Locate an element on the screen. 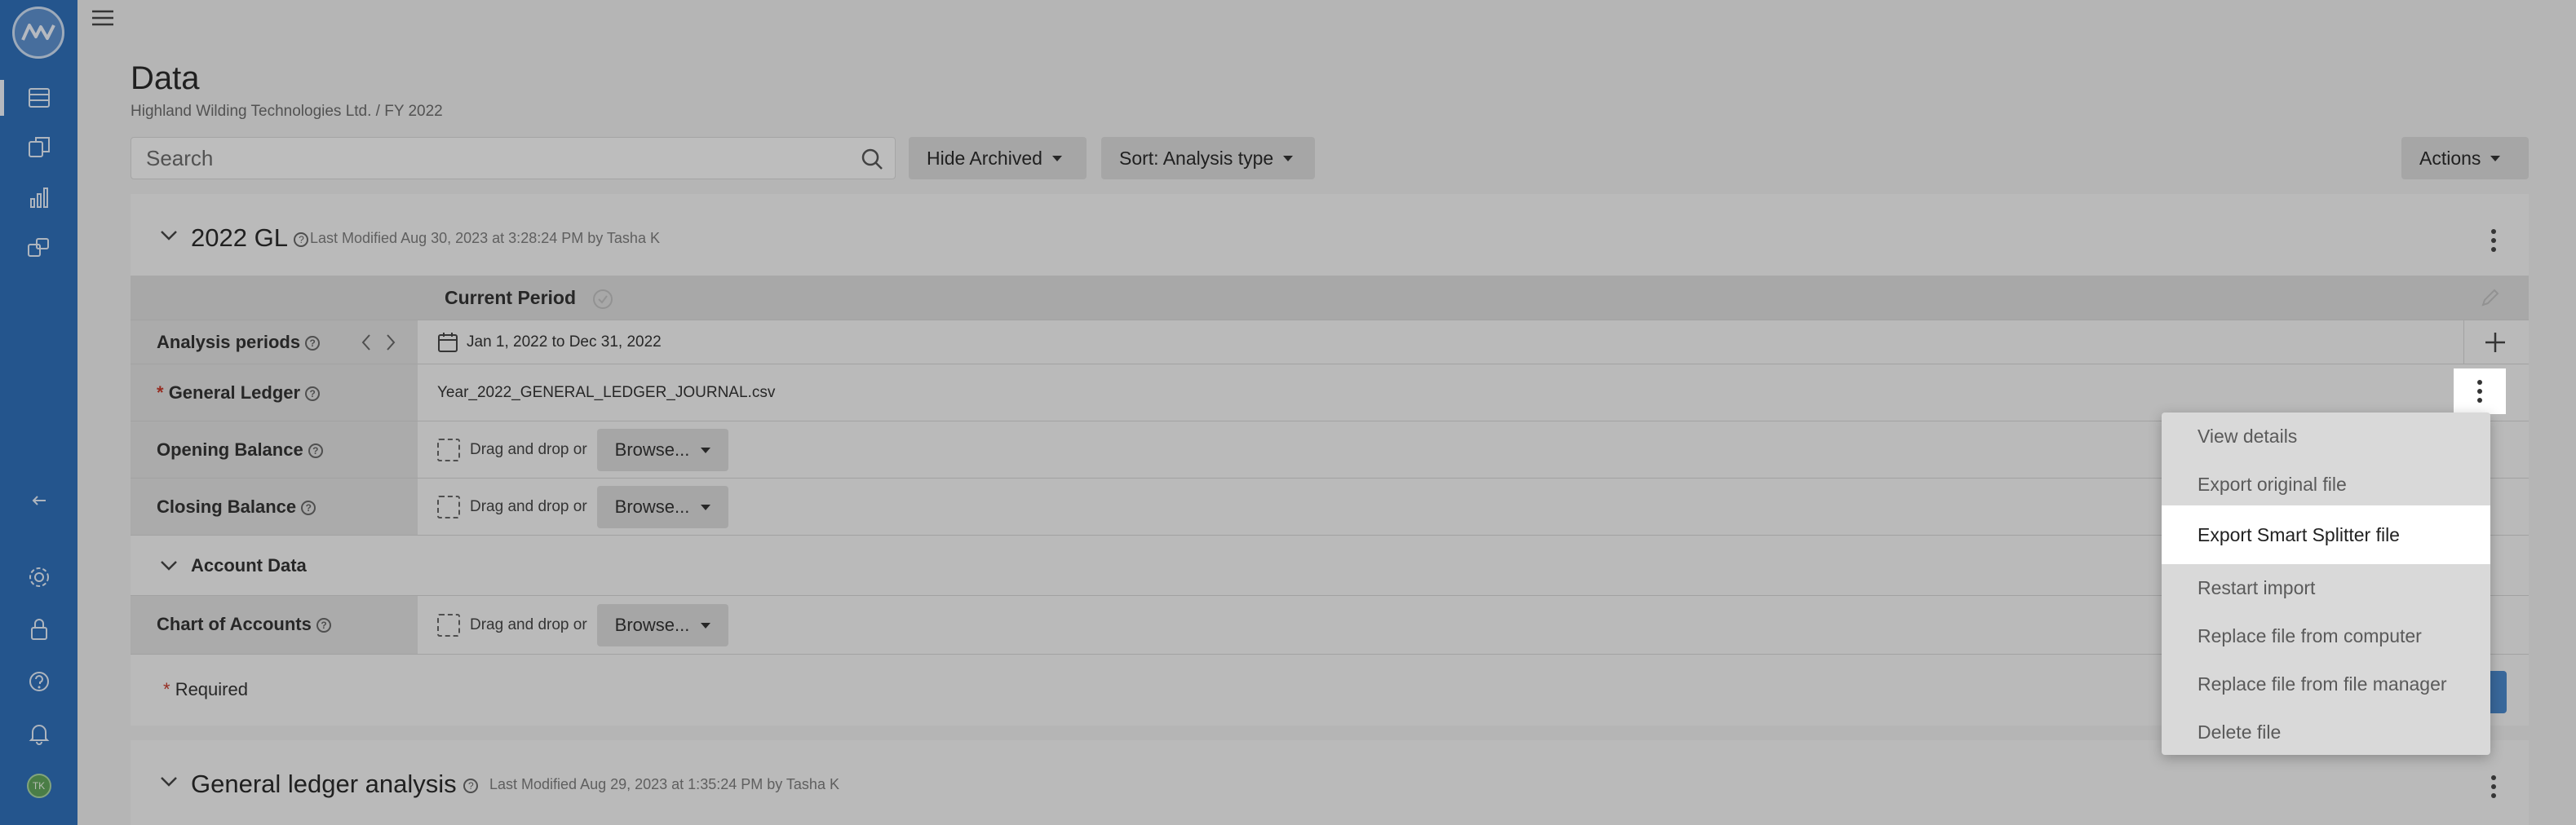 This screenshot has width=2576, height=825. sidebar-item-analytics is located at coordinates (38, 197).